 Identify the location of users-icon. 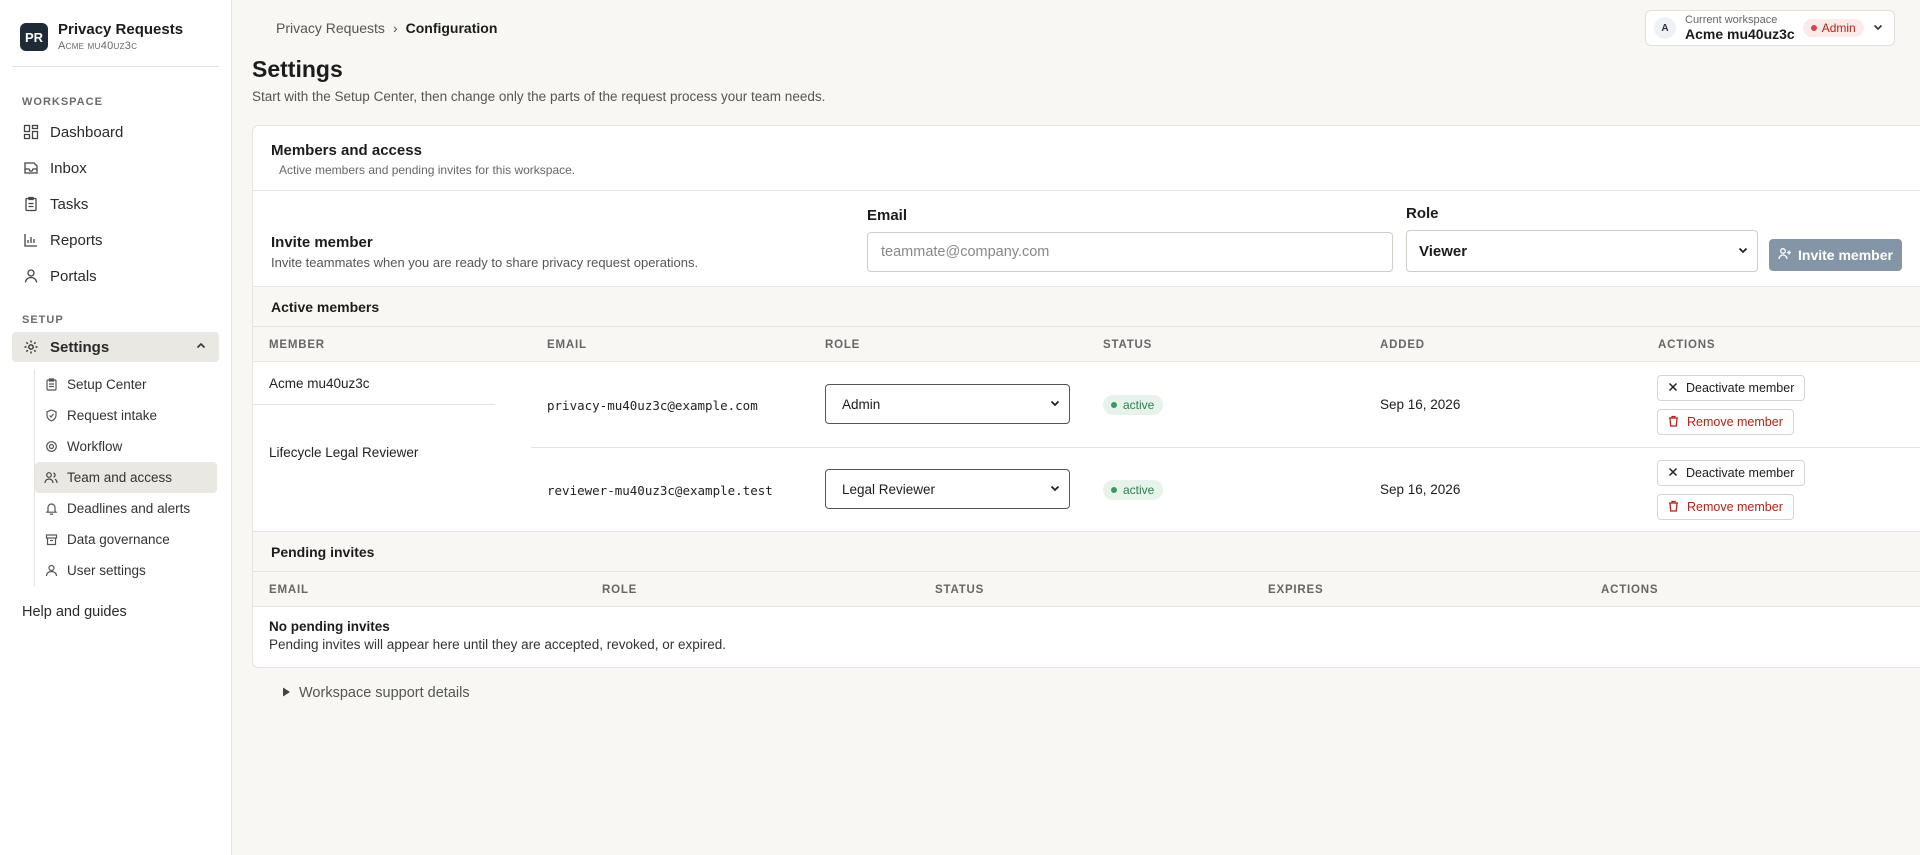
(51, 478).